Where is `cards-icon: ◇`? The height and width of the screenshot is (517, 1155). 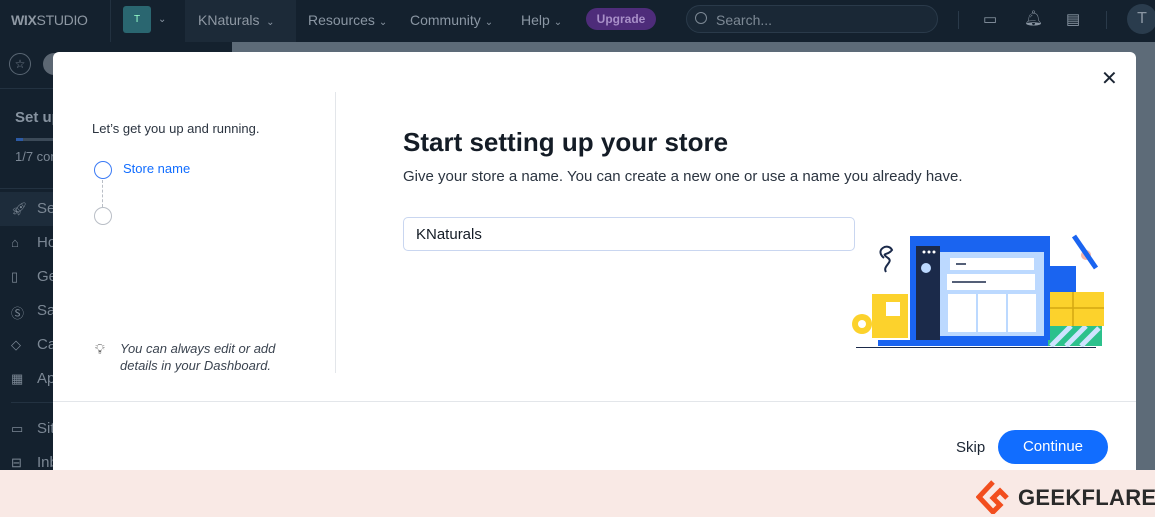
cards-icon: ◇ is located at coordinates (16, 344).